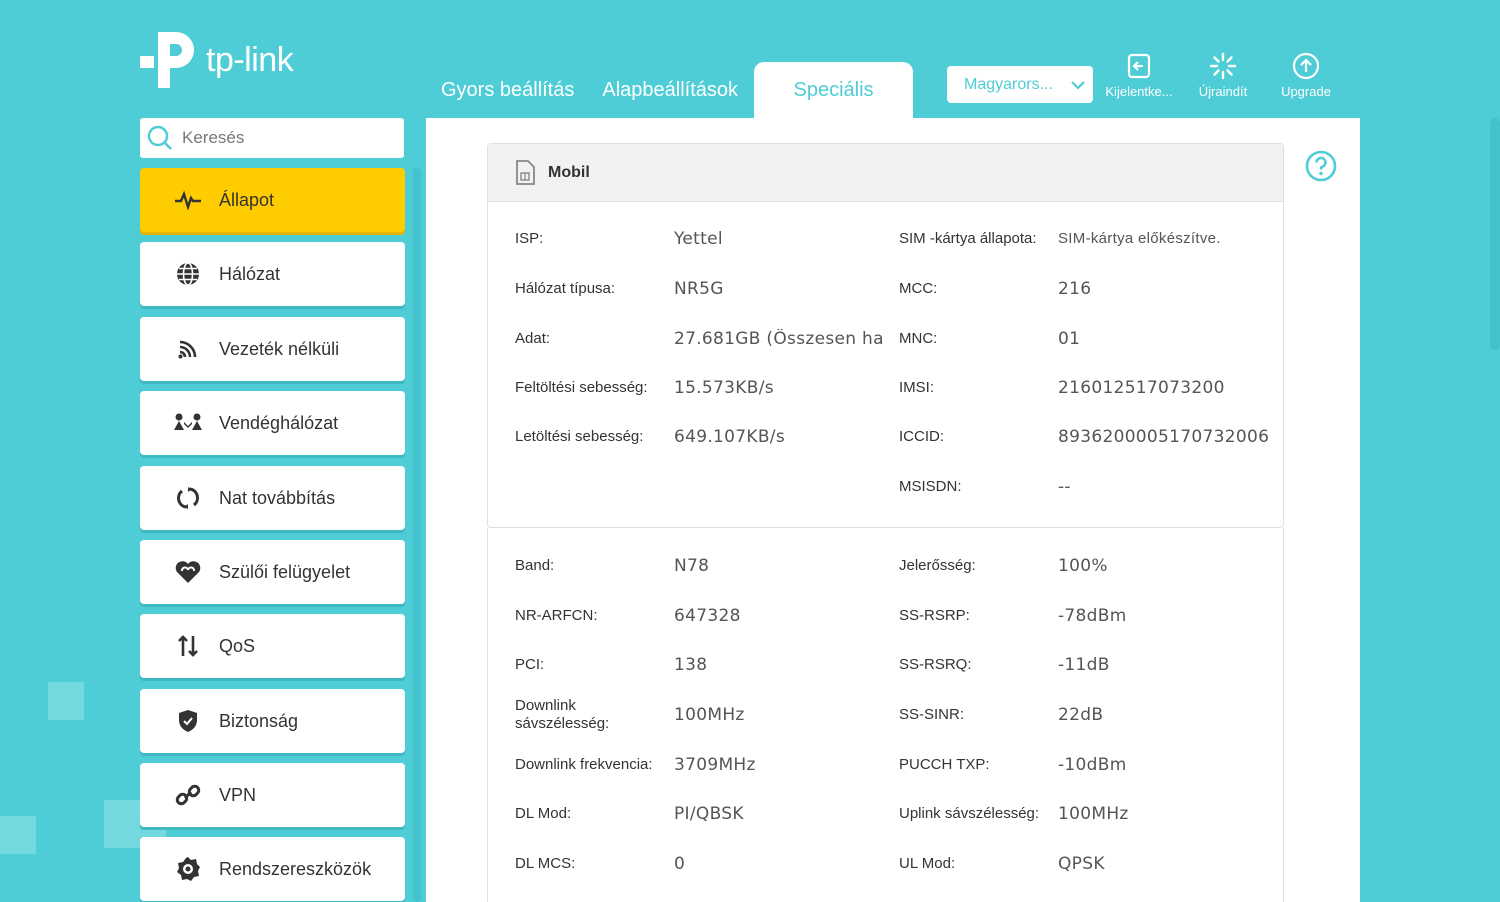  What do you see at coordinates (1141, 388) in the screenshot?
I see `imsi-value: 216012517073200` at bounding box center [1141, 388].